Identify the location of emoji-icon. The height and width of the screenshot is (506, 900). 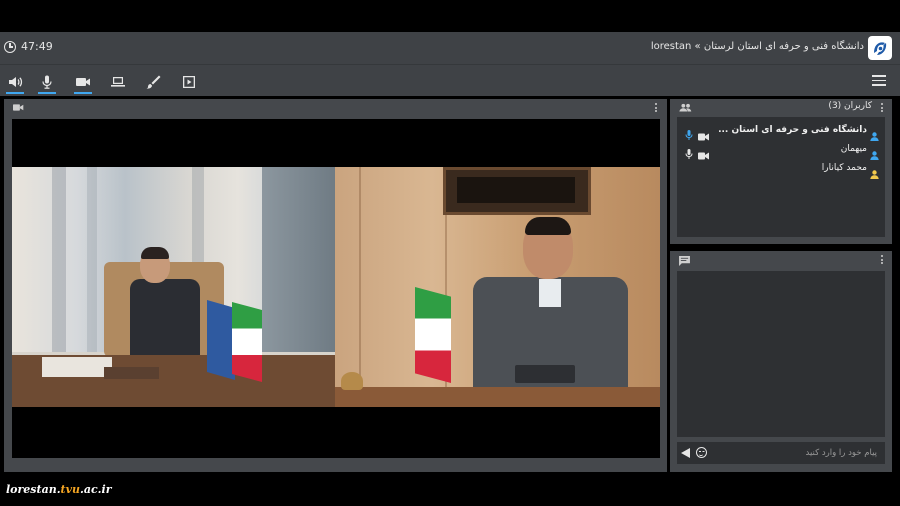
(701, 452).